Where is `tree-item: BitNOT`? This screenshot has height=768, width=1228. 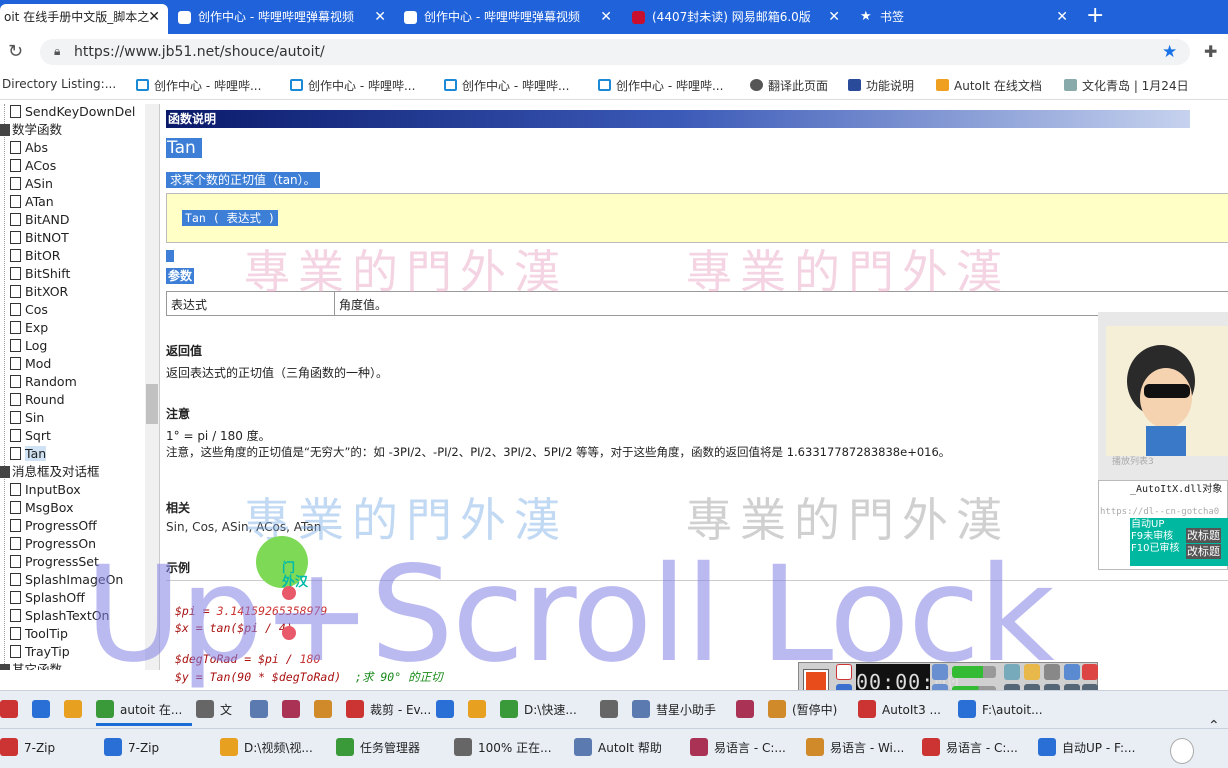 tree-item: BitNOT is located at coordinates (39, 238).